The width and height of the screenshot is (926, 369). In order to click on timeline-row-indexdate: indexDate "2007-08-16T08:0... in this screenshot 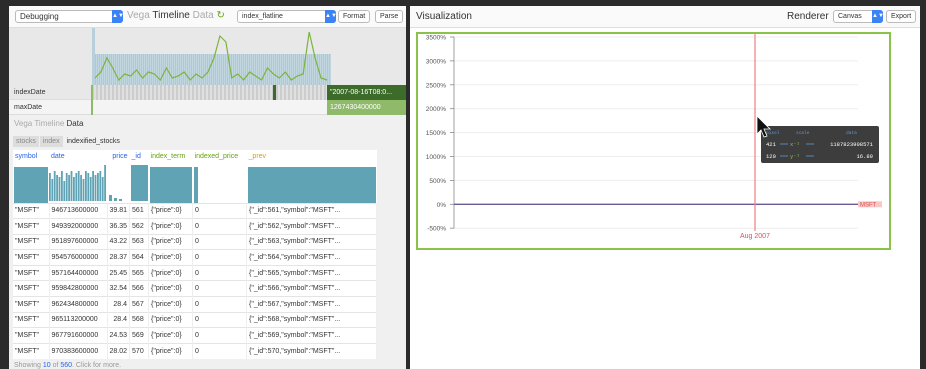, I will do `click(207, 92)`.